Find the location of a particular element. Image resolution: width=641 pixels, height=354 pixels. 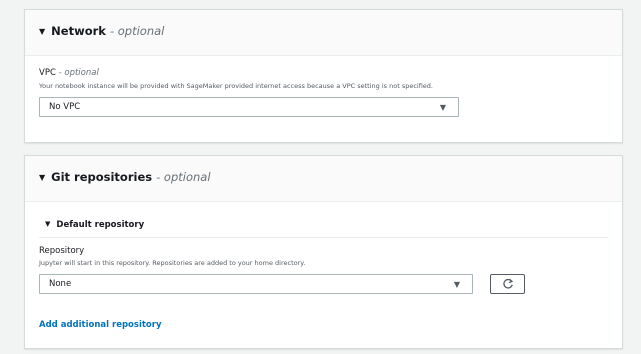

network-panel-header: ▼ Network - optional is located at coordinates (323, 33).